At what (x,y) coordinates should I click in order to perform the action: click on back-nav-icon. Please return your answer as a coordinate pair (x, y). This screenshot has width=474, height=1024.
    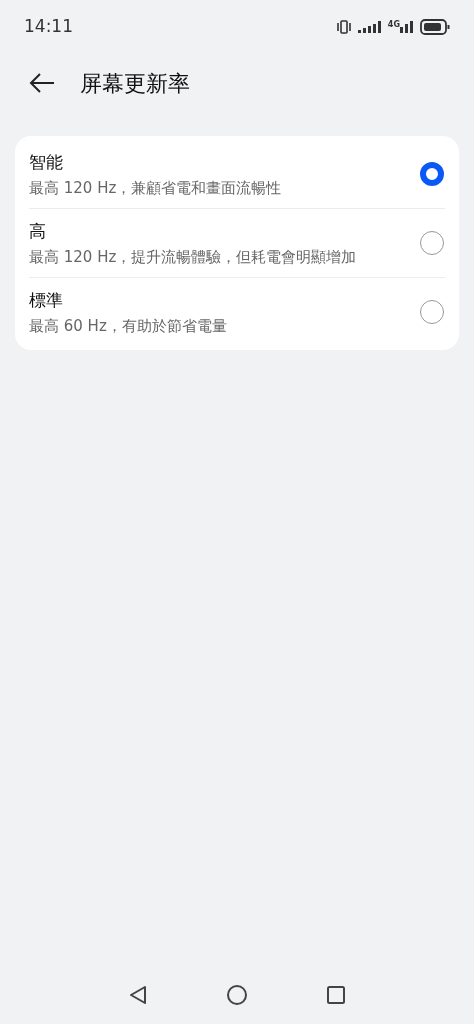
    Looking at the image, I should click on (138, 995).